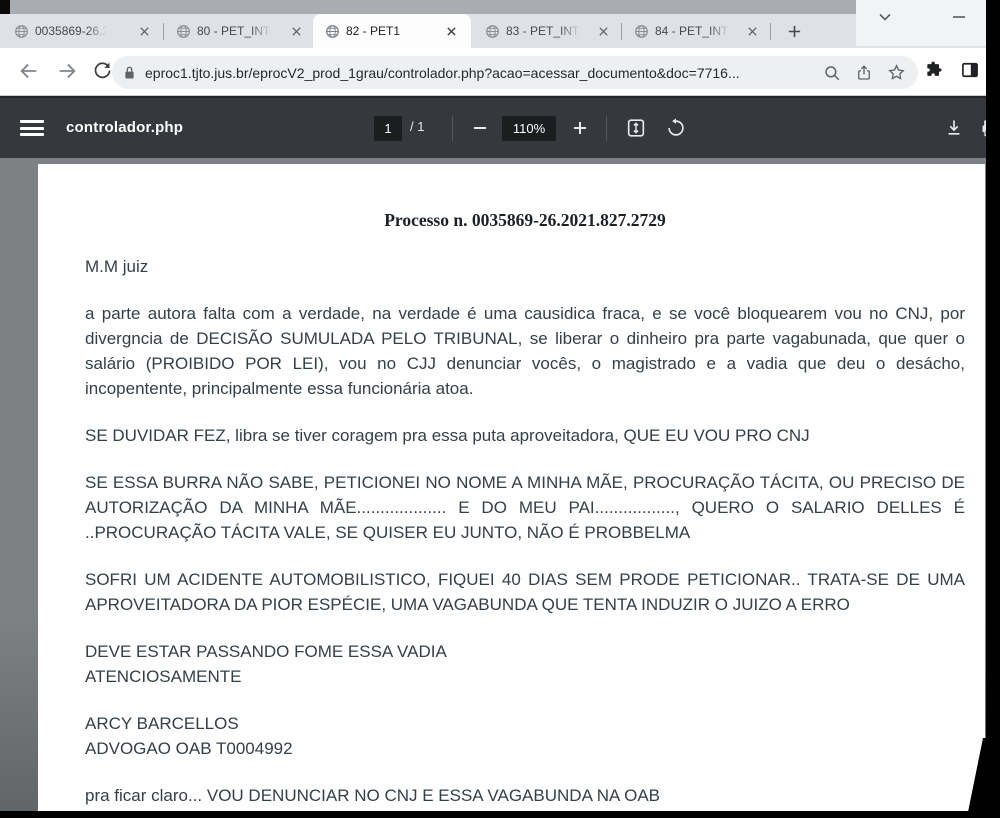 The image size is (1000, 818). What do you see at coordinates (970, 70) in the screenshot?
I see `side-panel-icon` at bounding box center [970, 70].